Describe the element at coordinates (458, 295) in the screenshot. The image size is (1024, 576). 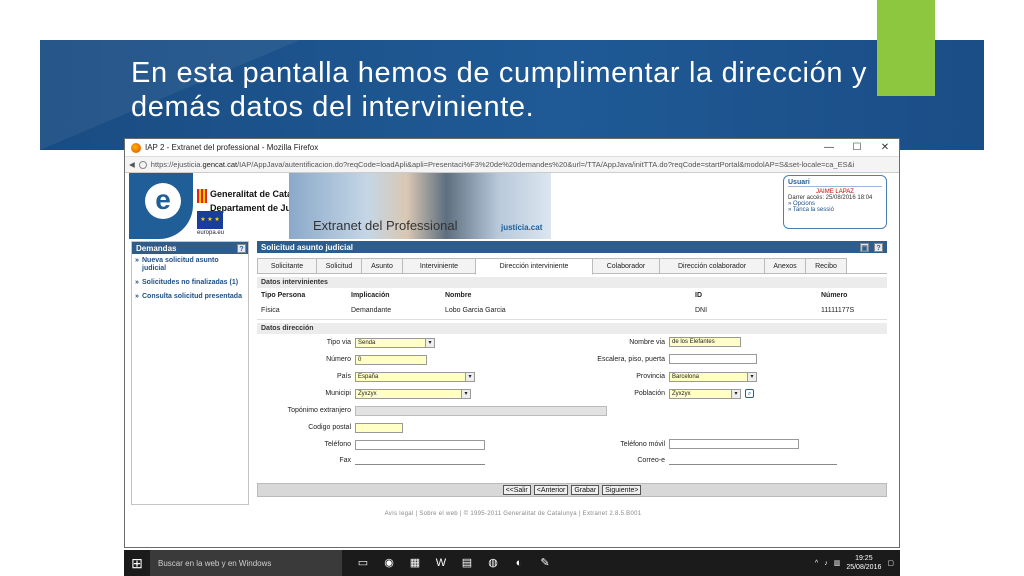
I see `col-nombre: Nombre` at that location.